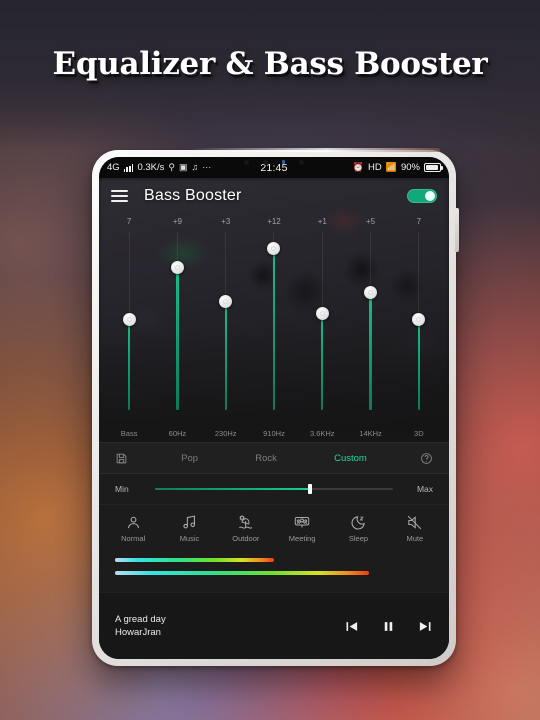 Image resolution: width=540 pixels, height=720 pixels. I want to click on eq-band-label: 230Hz, so click(225, 433).